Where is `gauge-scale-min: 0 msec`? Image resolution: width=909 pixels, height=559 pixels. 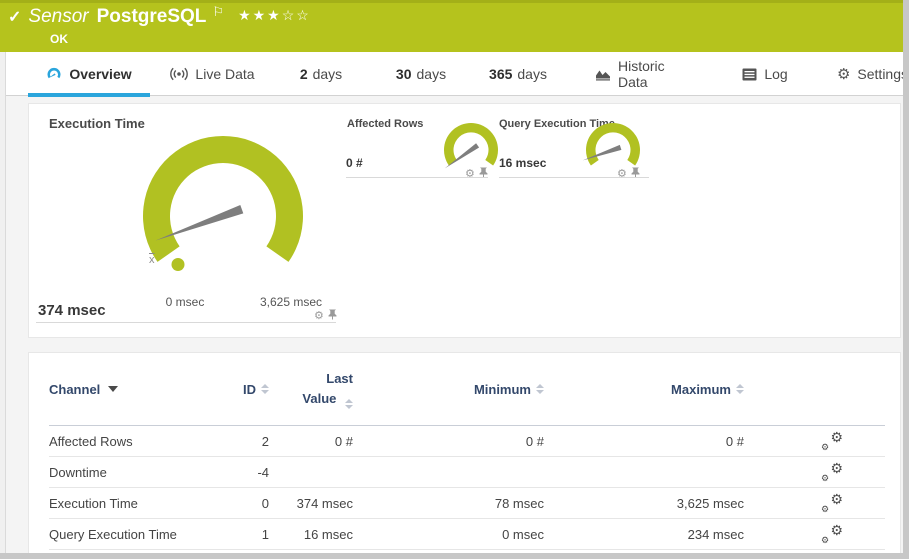 gauge-scale-min: 0 msec is located at coordinates (185, 302).